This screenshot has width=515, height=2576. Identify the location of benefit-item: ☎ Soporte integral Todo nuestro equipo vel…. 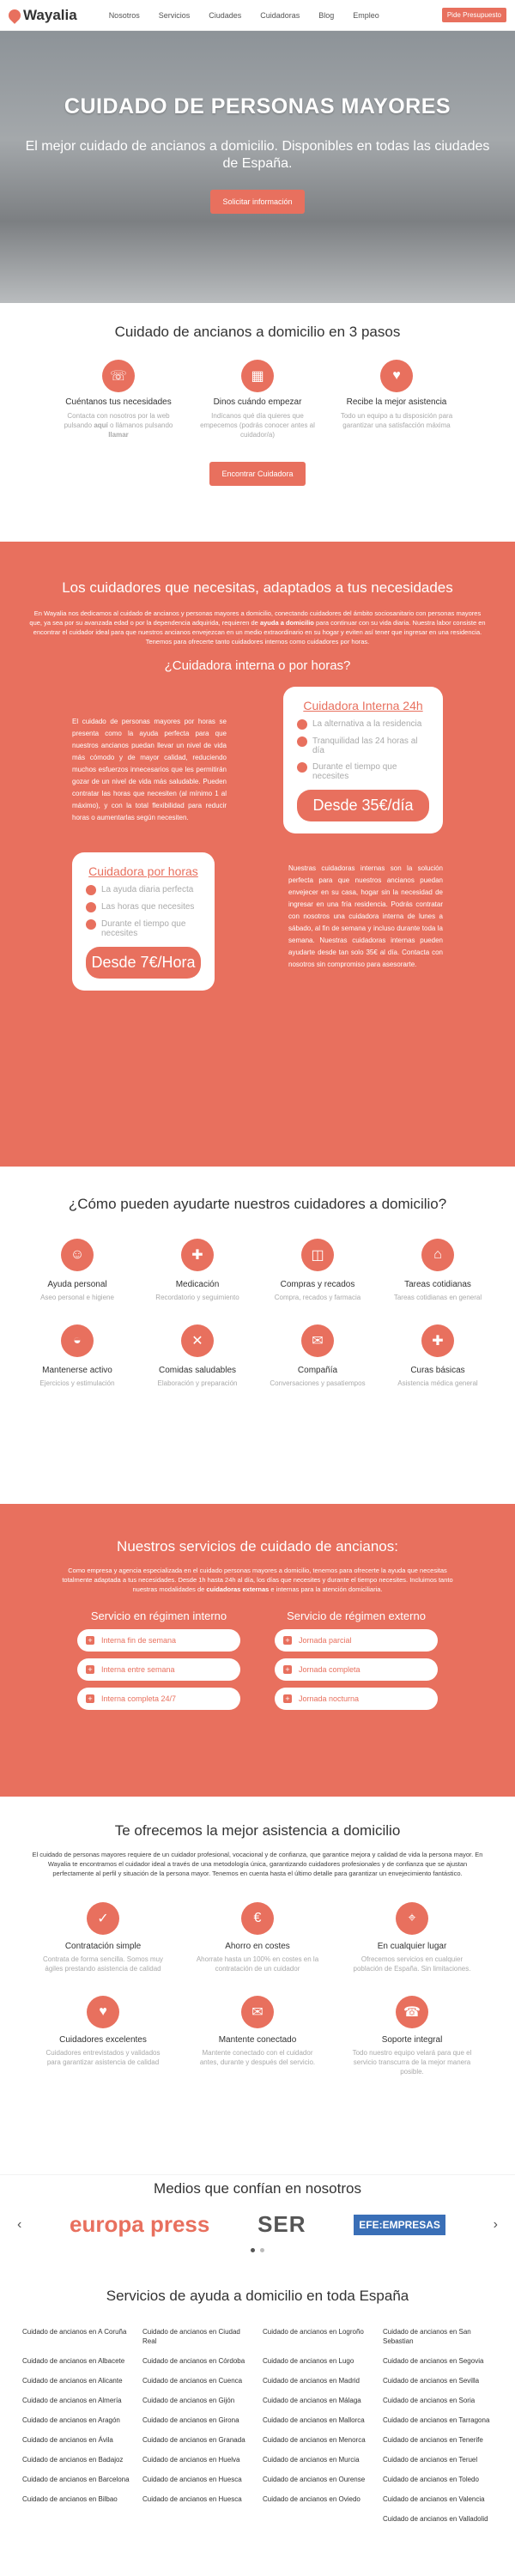
(412, 2036).